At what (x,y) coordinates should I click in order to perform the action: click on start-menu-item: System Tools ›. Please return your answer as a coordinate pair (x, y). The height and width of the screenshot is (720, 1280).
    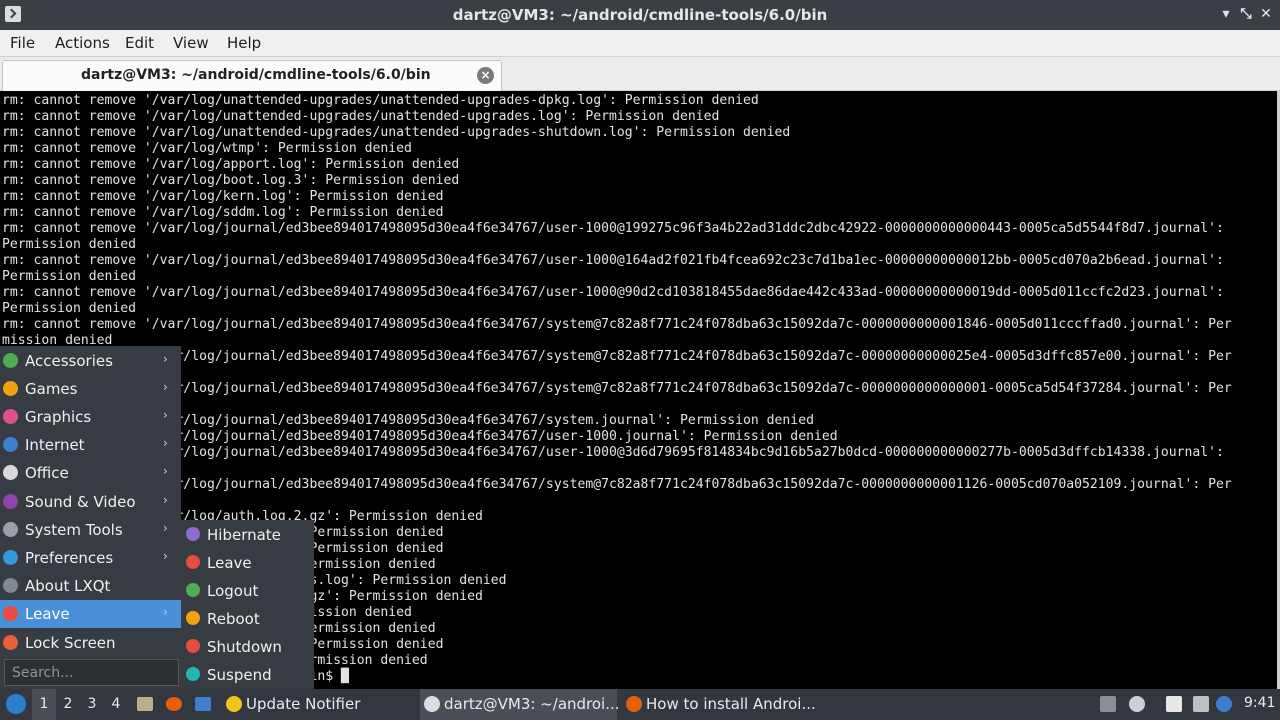
    Looking at the image, I should click on (90, 530).